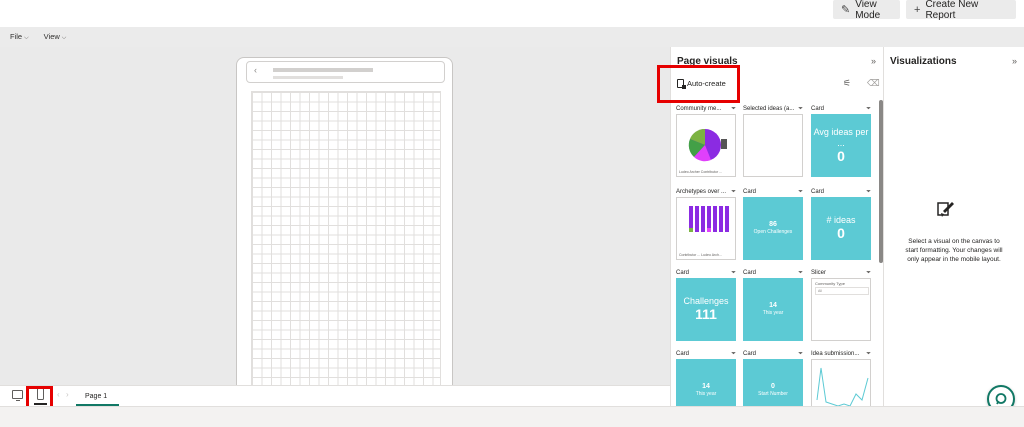 Image resolution: width=1024 pixels, height=427 pixels. I want to click on card-thumbnail: Challenges 111, so click(706, 309).